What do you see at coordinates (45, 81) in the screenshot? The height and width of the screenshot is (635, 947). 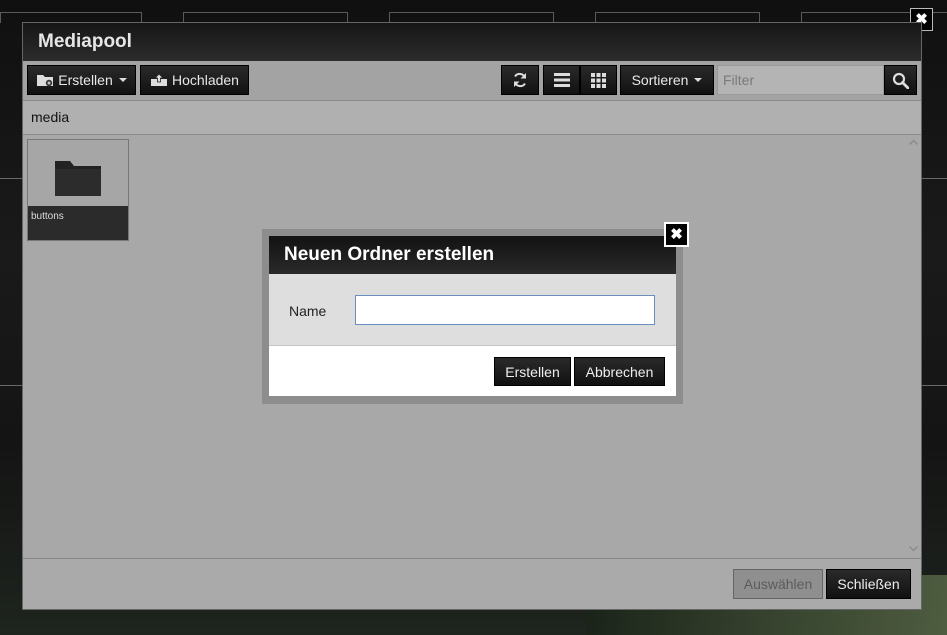 I see `folder-add-icon` at bounding box center [45, 81].